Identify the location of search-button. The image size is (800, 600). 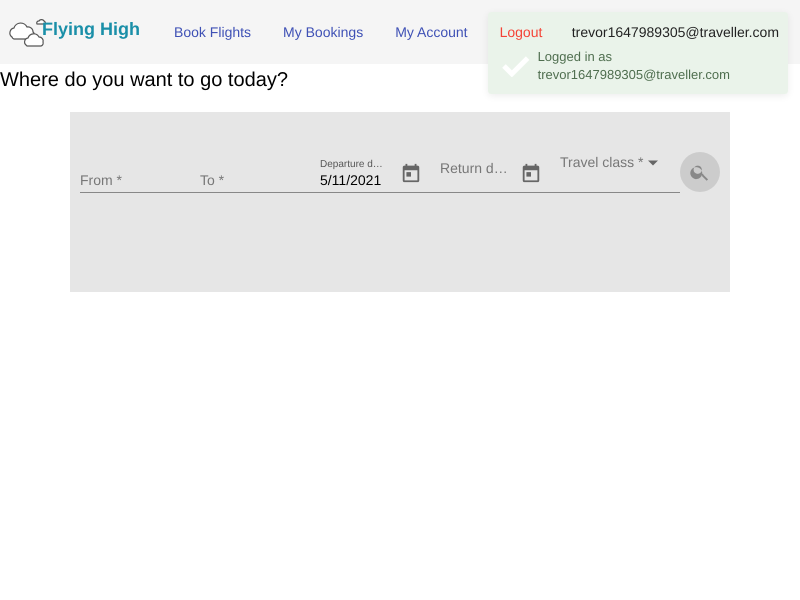
(700, 172).